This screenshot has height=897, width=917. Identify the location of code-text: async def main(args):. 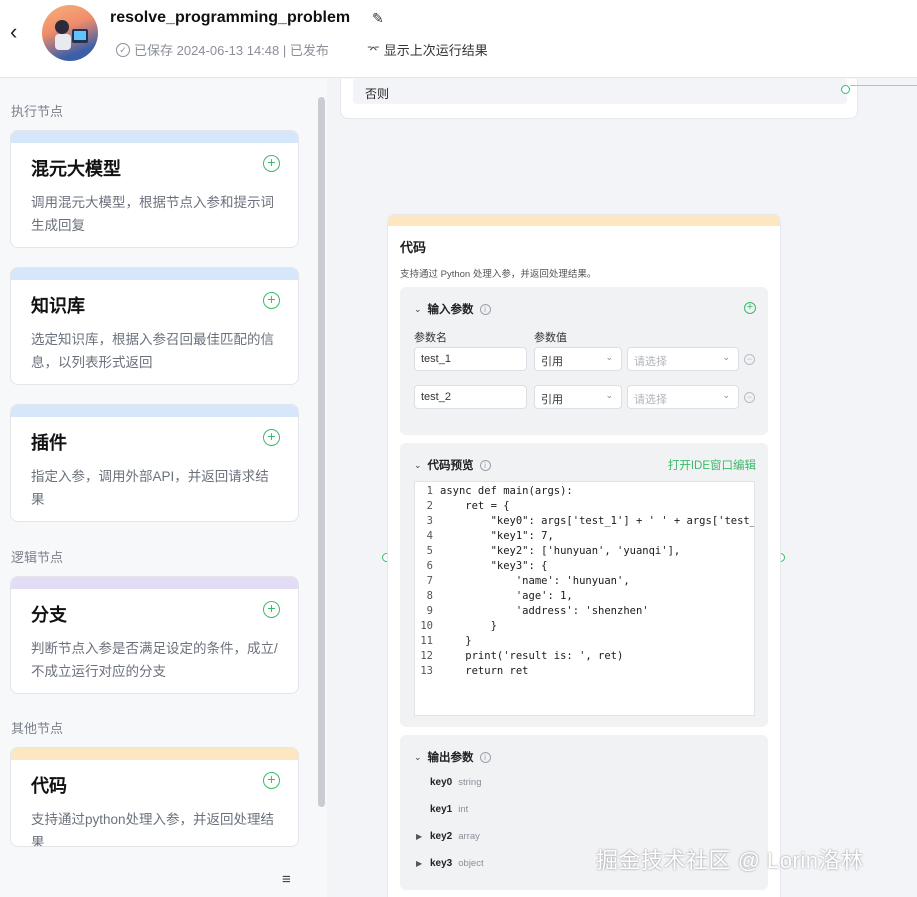
(506, 491).